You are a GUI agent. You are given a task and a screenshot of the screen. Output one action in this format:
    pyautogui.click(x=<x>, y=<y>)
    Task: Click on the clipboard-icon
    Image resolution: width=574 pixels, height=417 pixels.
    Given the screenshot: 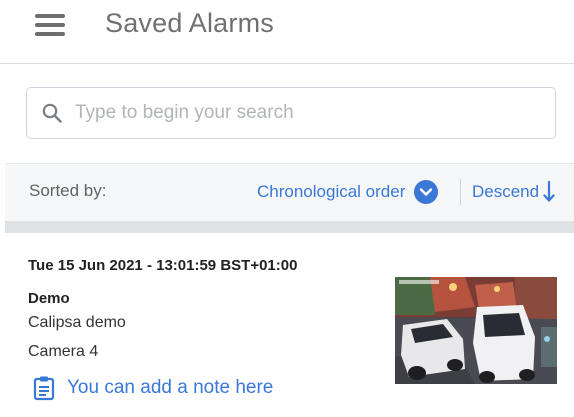 What is the action you would take?
    pyautogui.click(x=44, y=388)
    